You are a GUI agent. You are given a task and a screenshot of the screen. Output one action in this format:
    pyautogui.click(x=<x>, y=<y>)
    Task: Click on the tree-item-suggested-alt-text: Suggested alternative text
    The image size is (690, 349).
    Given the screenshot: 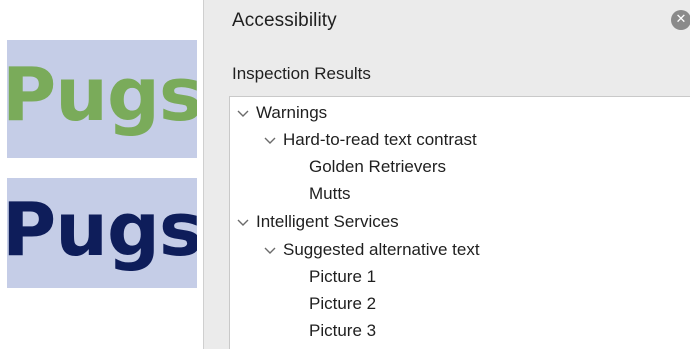 What is the action you would take?
    pyautogui.click(x=371, y=249)
    